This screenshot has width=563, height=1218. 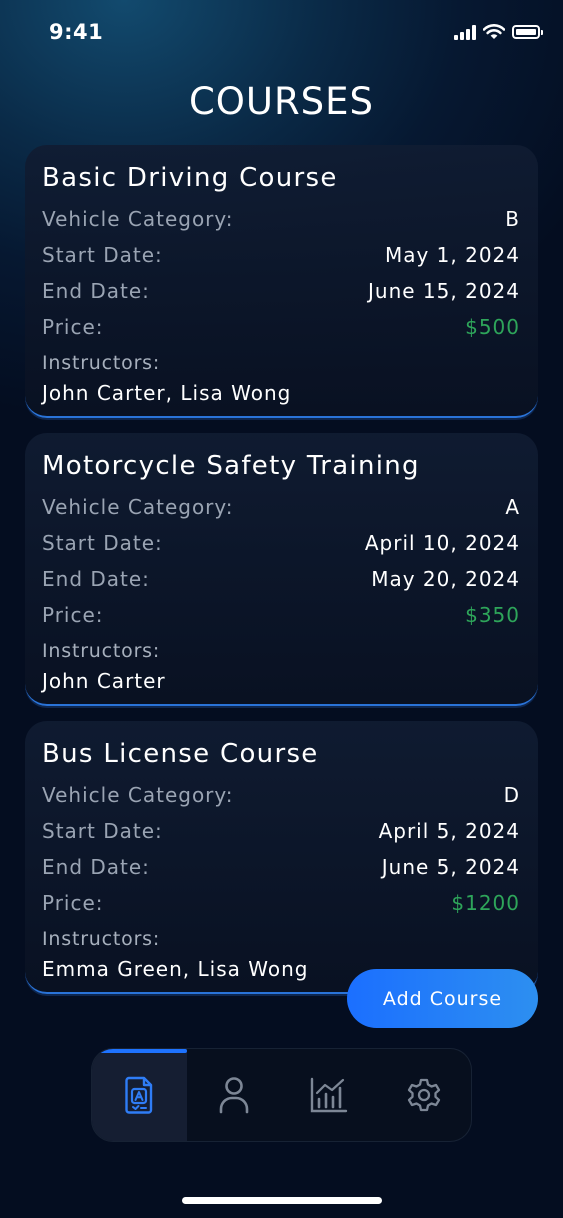 What do you see at coordinates (281, 831) in the screenshot?
I see `start-date-row: Start Date: April 5, 2024` at bounding box center [281, 831].